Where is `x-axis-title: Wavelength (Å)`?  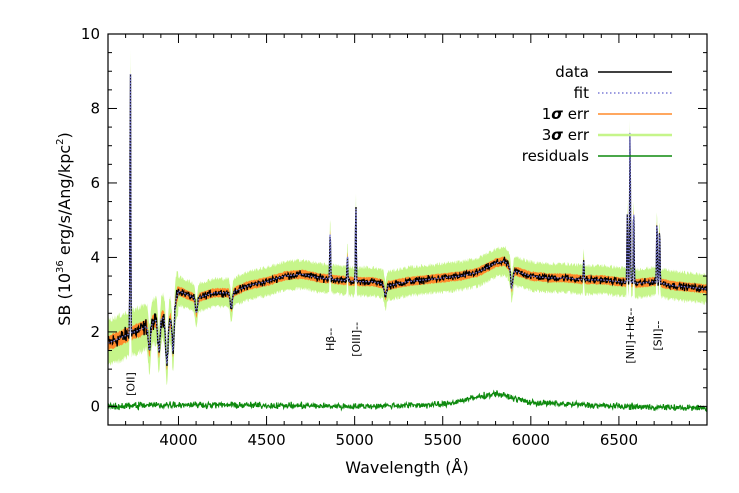 x-axis-title: Wavelength (Å) is located at coordinates (406, 467).